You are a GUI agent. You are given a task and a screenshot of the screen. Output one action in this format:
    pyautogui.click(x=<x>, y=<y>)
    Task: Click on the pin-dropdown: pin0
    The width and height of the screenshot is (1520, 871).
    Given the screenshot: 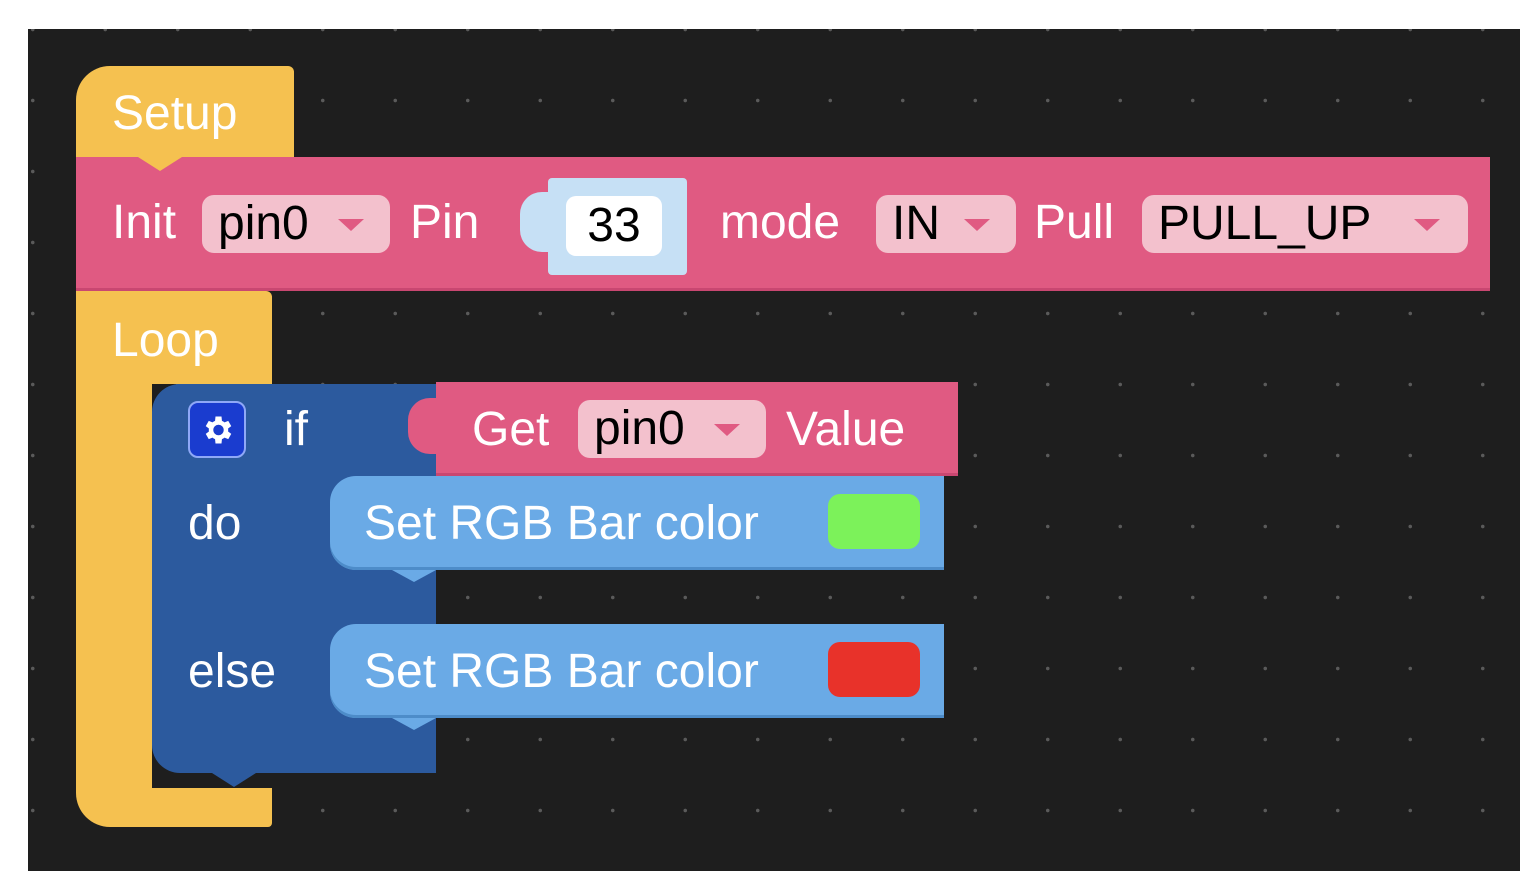 What is the action you would take?
    pyautogui.click(x=296, y=224)
    